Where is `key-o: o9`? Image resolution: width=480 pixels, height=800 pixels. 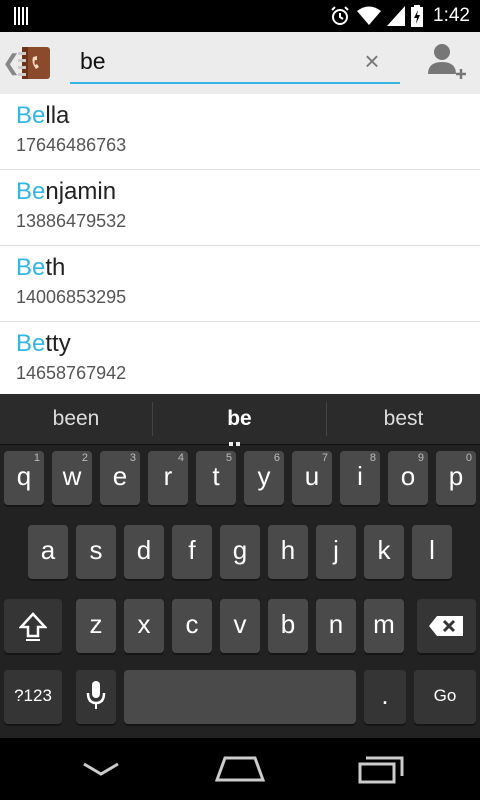 key-o: o9 is located at coordinates (408, 478).